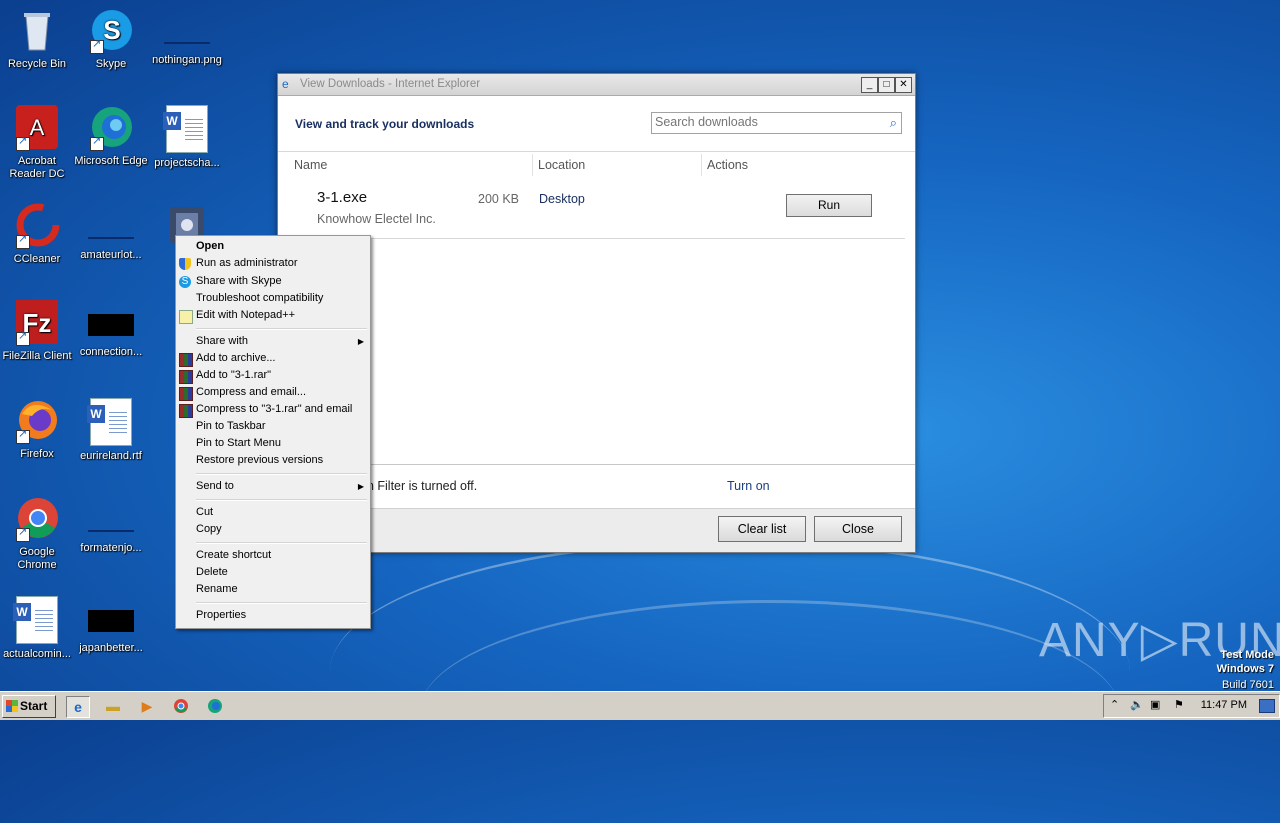  What do you see at coordinates (37, 429) in the screenshot?
I see `desktop-icon-firefox: Firefox` at bounding box center [37, 429].